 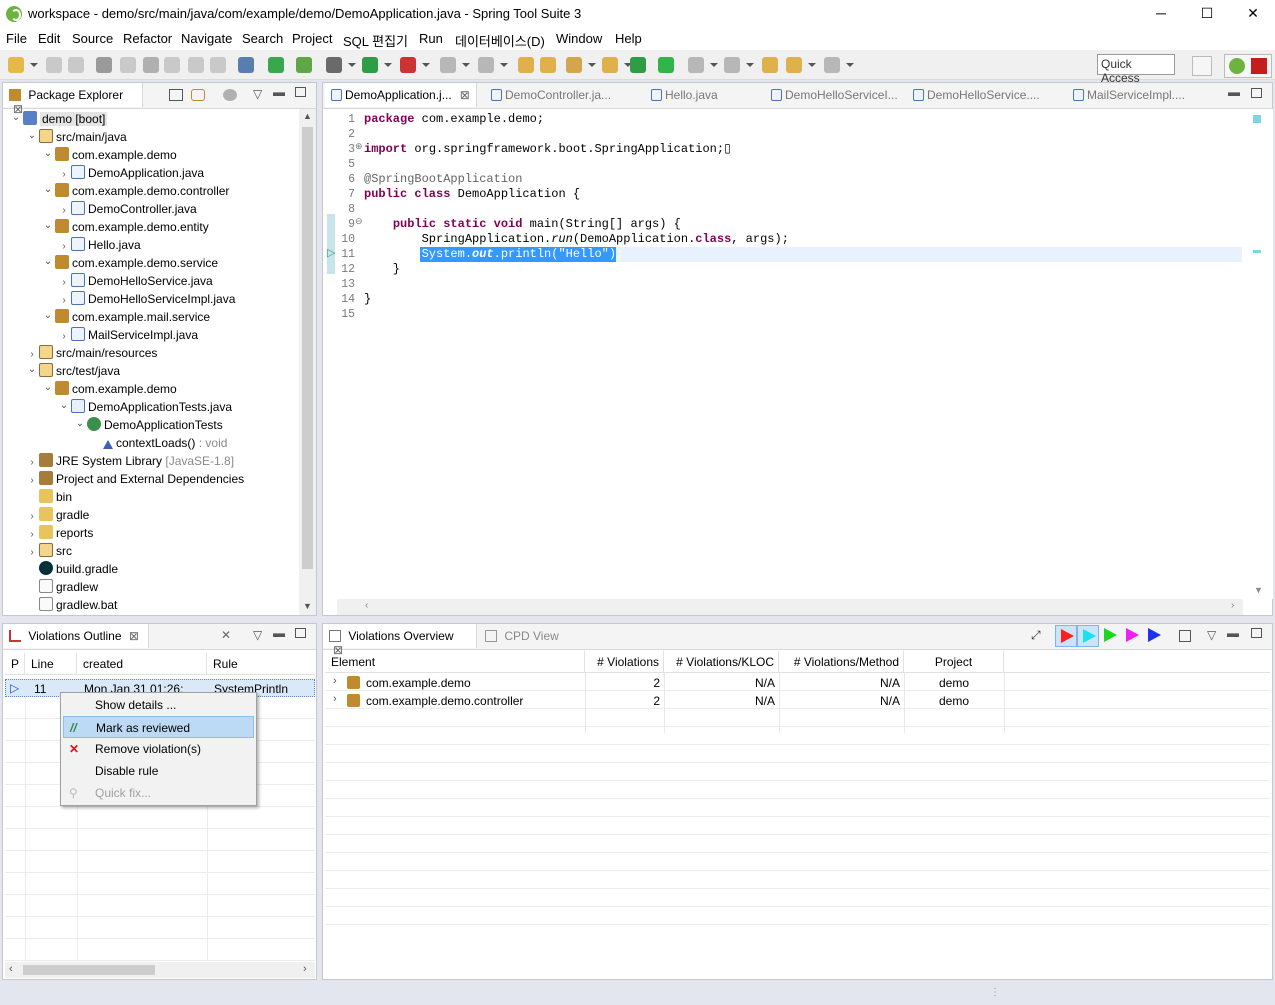 What do you see at coordinates (696, 65) in the screenshot?
I see `next-annotation-icon` at bounding box center [696, 65].